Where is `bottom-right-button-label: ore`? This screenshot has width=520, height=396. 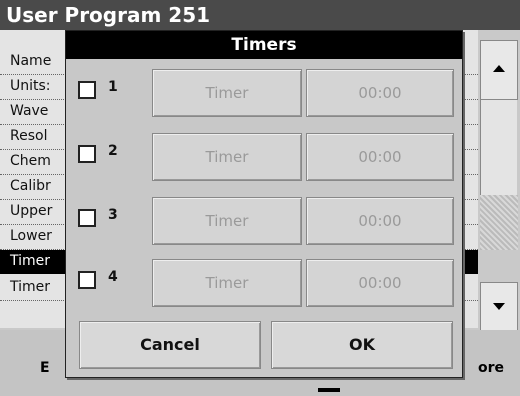
bottom-right-button-label: ore is located at coordinates (491, 368).